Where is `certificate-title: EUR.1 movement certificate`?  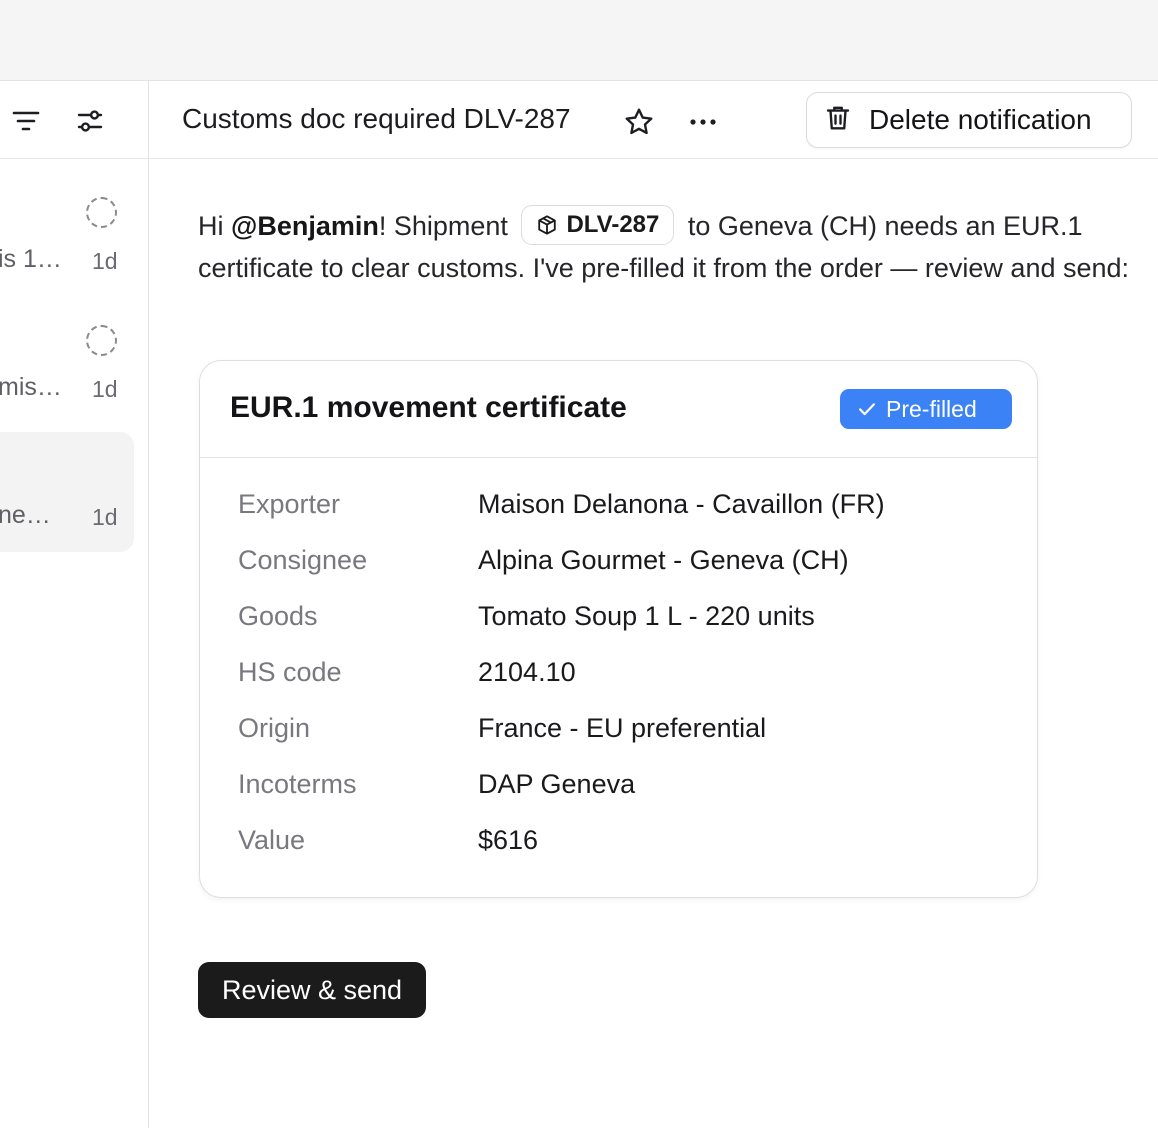
certificate-title: EUR.1 movement certificate is located at coordinates (428, 407).